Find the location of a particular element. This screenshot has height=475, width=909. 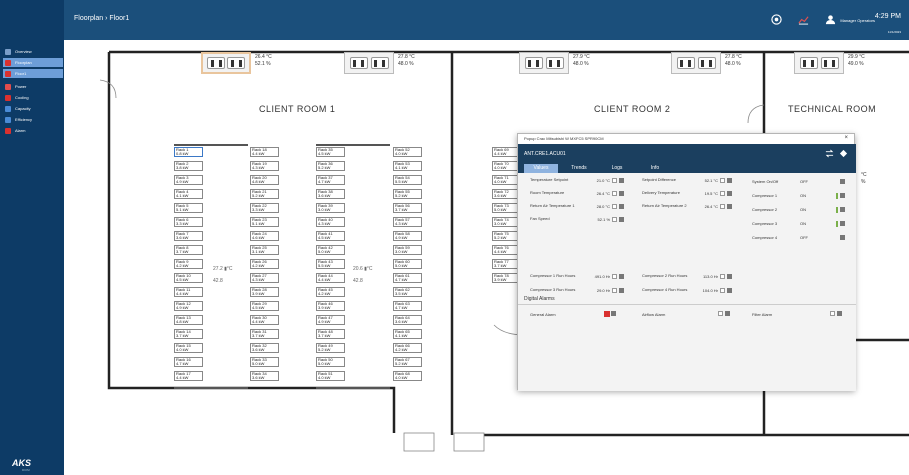

rack-cell: Rack 57 4.3 kW is located at coordinates (407, 222).